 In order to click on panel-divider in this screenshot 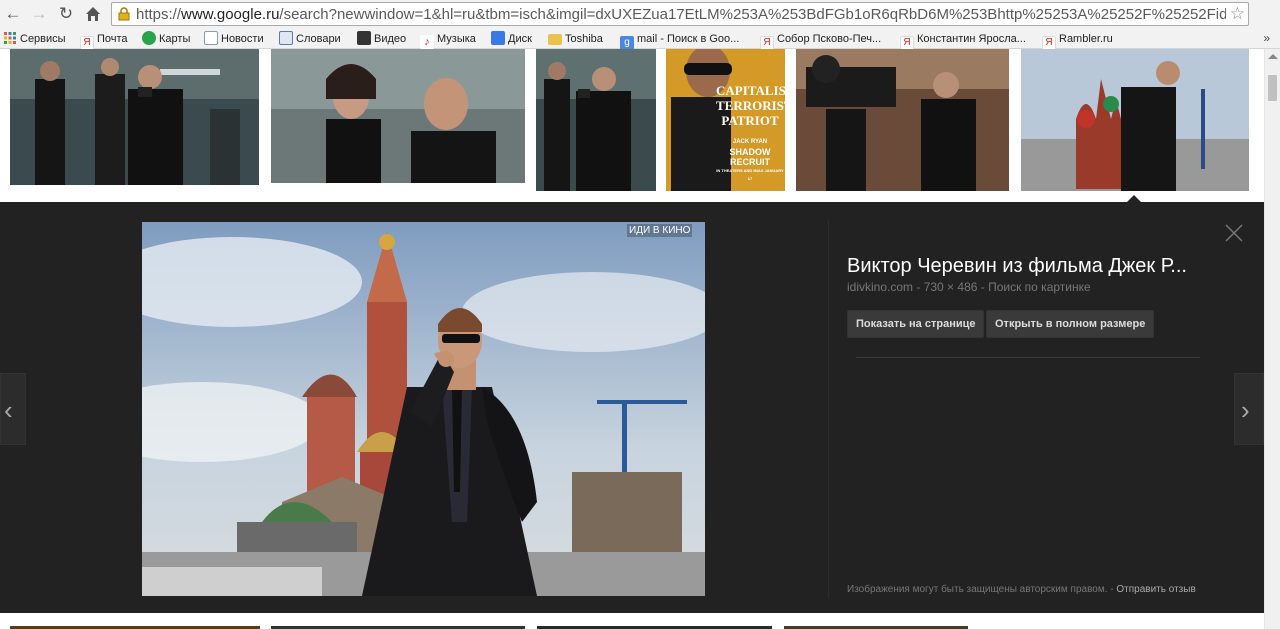, I will do `click(828, 409)`.